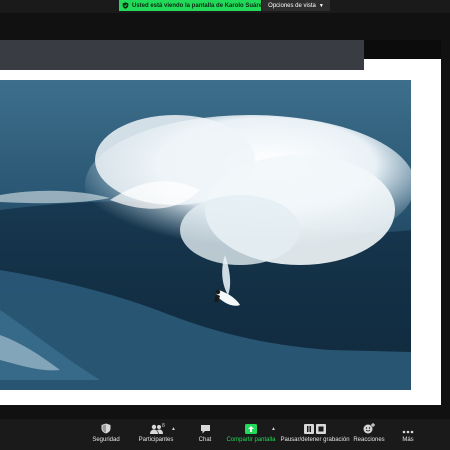 The image size is (450, 450). I want to click on slide-dark-corner, so click(402, 49).